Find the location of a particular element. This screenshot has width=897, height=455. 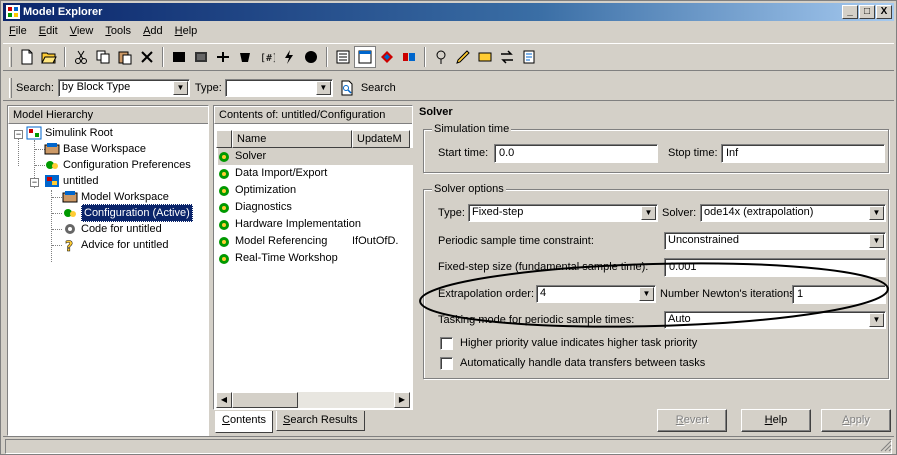

tree-label: Simulink Root is located at coordinates (79, 133).